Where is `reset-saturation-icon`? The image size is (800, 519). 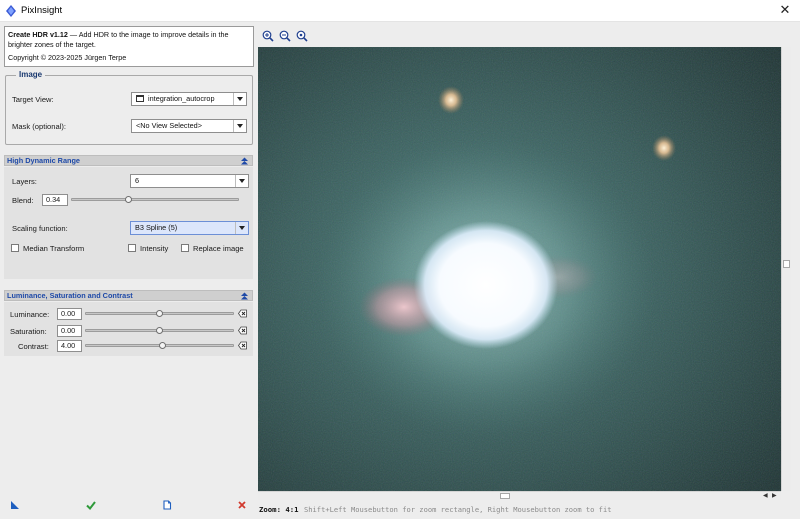
reset-saturation-icon is located at coordinates (242, 330).